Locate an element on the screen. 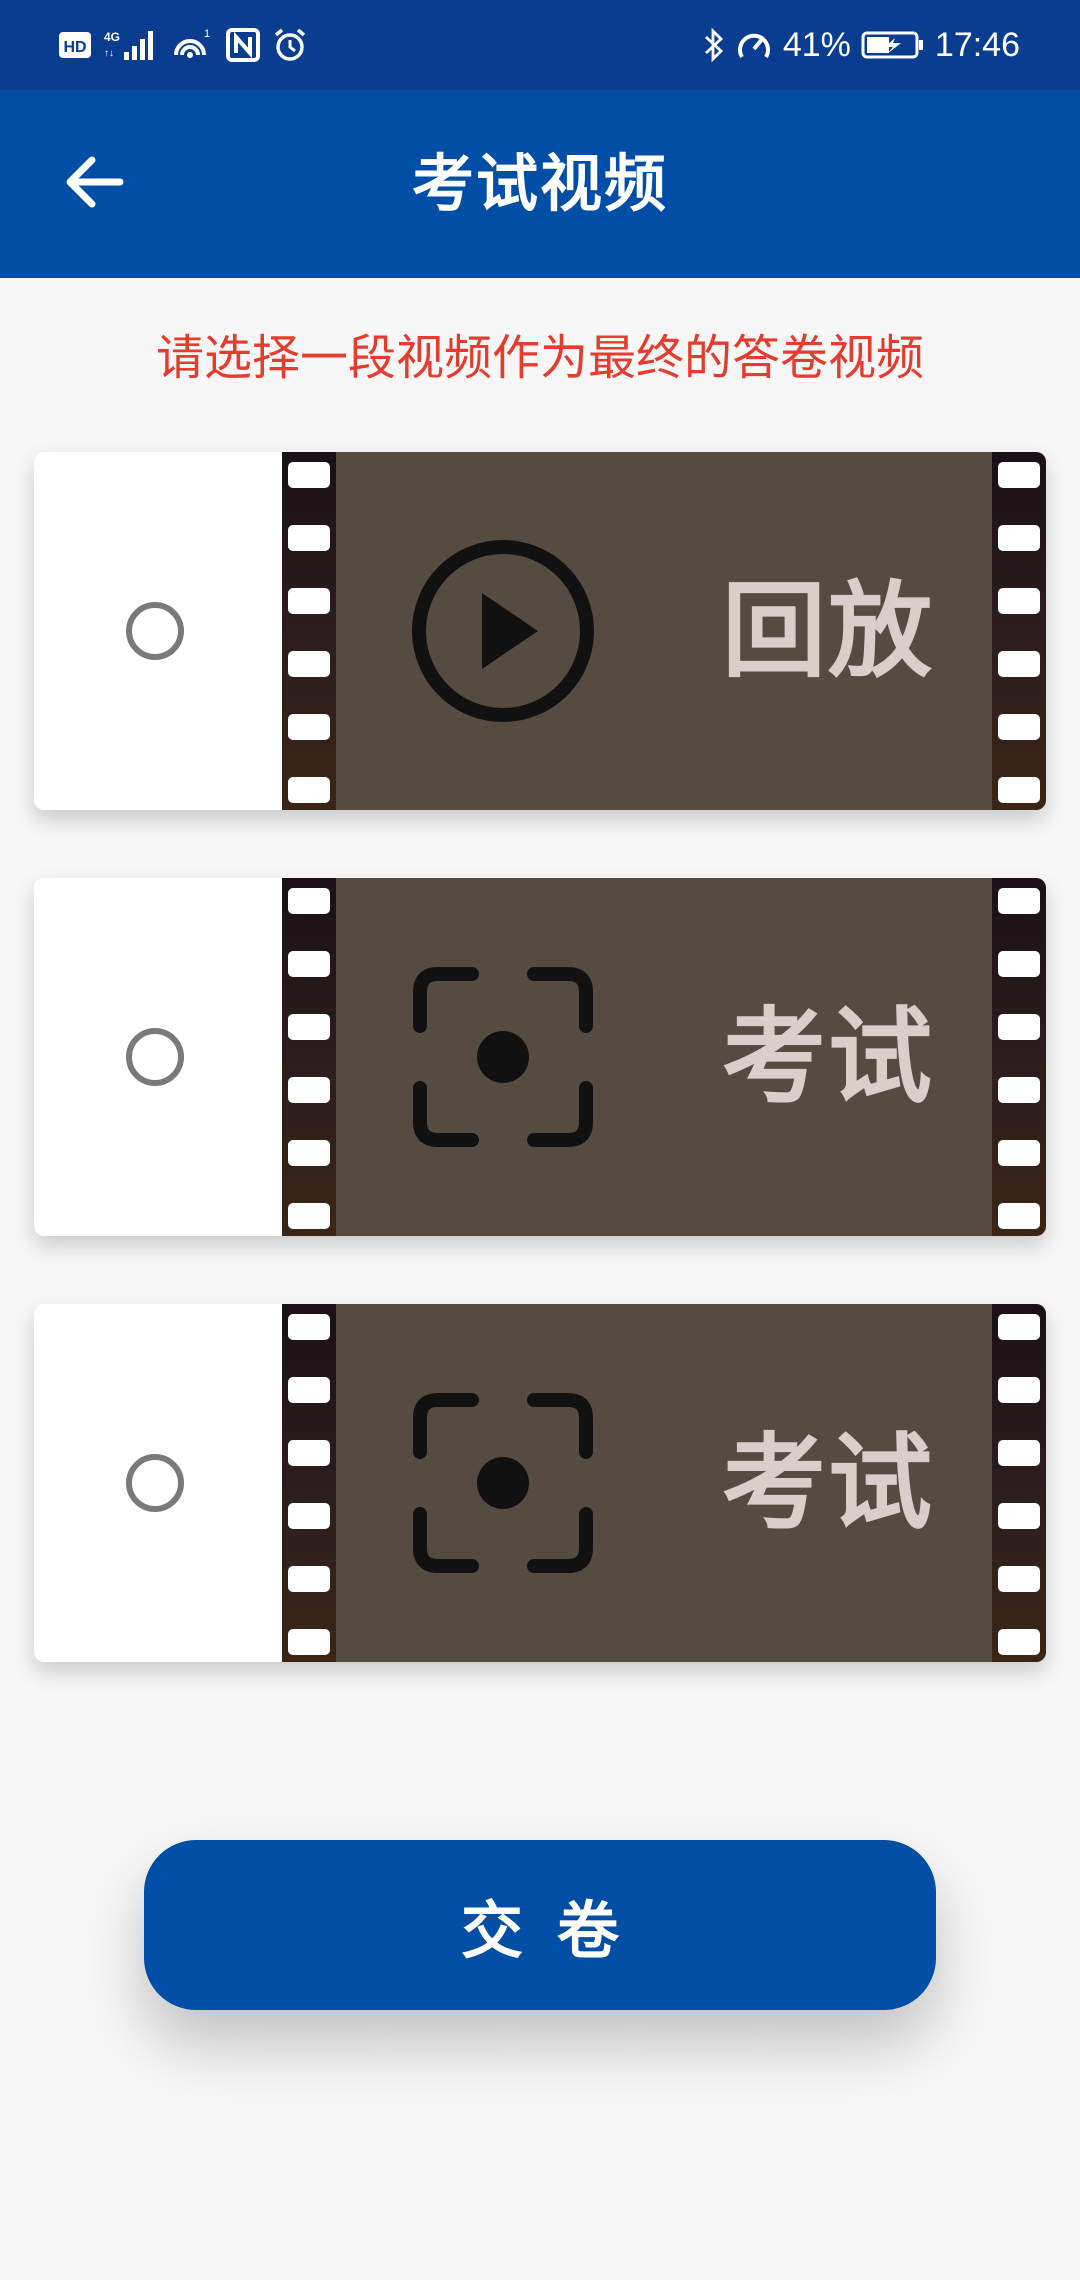 The height and width of the screenshot is (2280, 1080). status-bar: HD 4G ↑↓ 1 41% 17:46 is located at coordinates (540, 45).